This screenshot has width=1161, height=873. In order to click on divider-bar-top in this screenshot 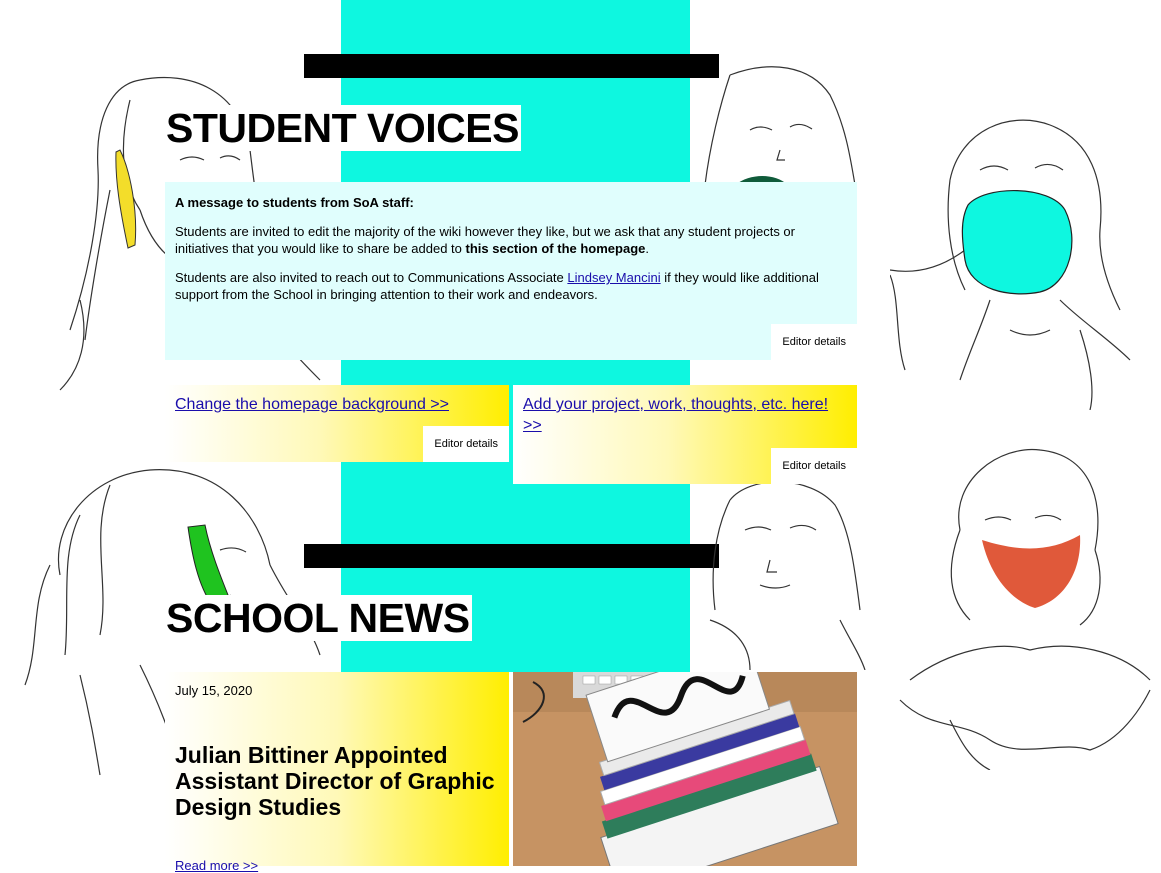, I will do `click(511, 66)`.